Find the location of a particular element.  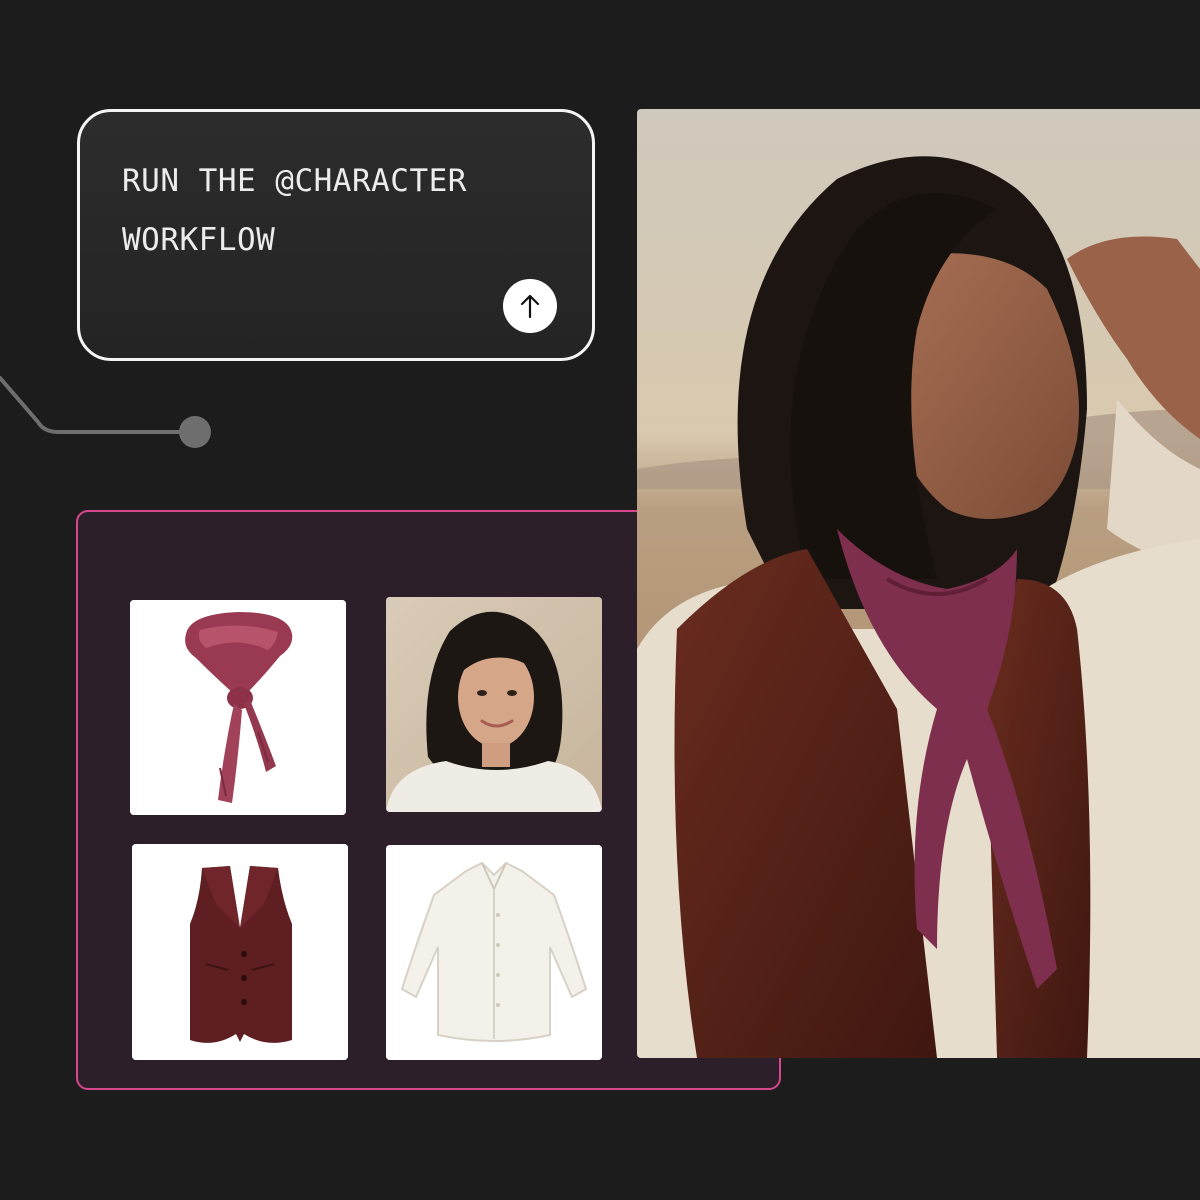

vest-thumbnail is located at coordinates (240, 952).